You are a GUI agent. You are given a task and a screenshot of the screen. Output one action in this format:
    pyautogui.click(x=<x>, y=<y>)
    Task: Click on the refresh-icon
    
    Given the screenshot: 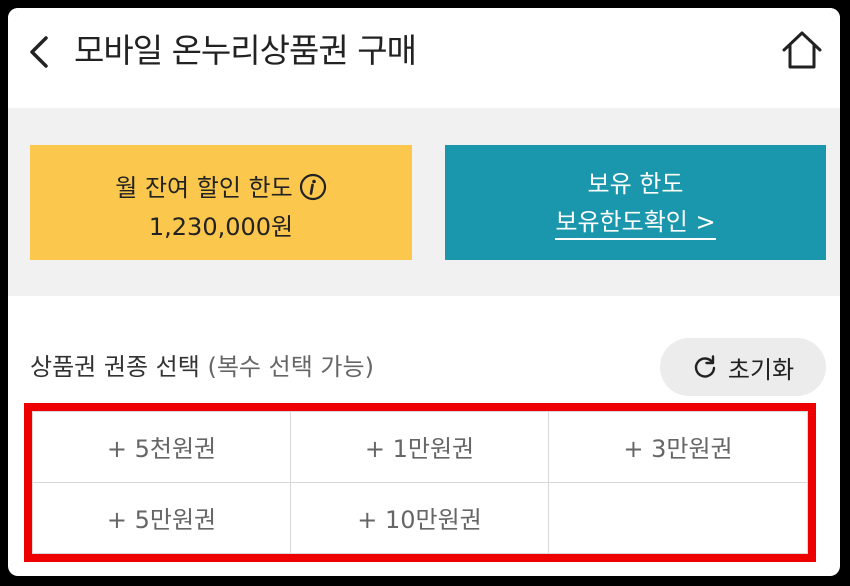 What is the action you would take?
    pyautogui.click(x=705, y=366)
    